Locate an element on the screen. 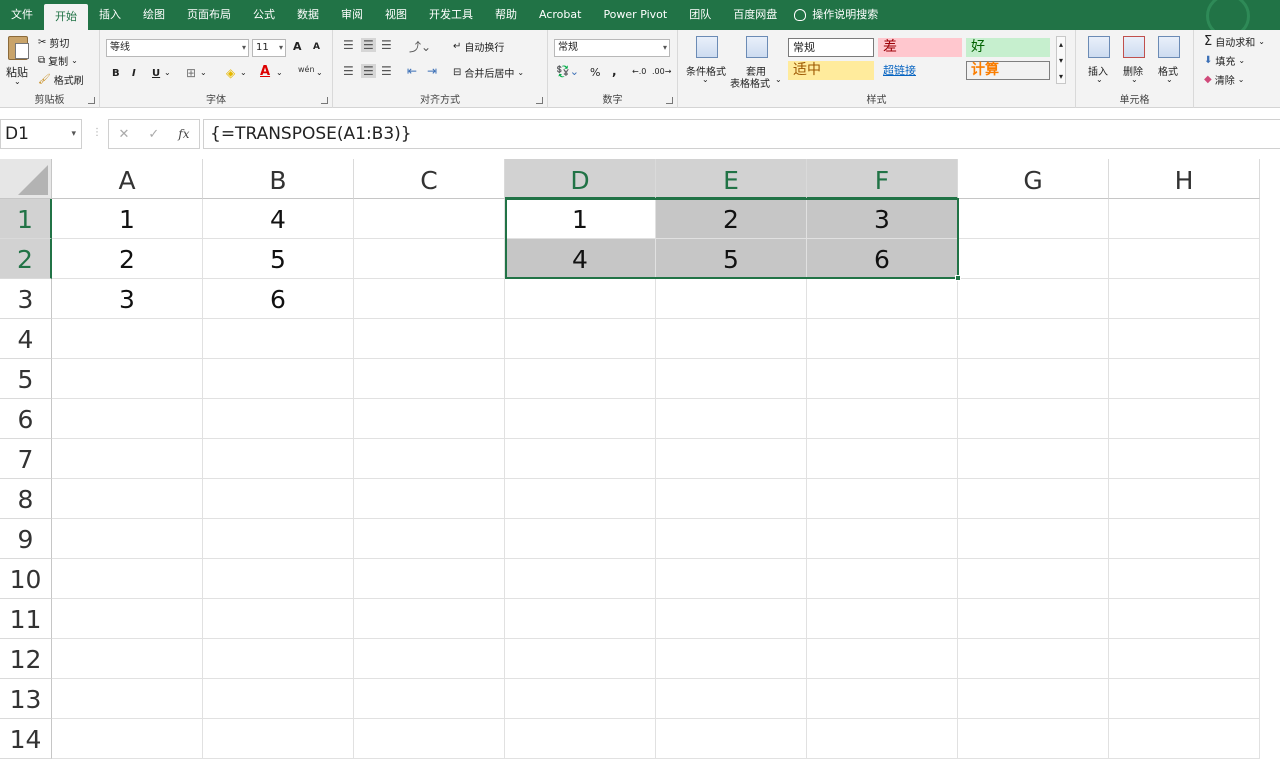 This screenshot has height=764, width=1280. cell-g7 is located at coordinates (1033, 459).